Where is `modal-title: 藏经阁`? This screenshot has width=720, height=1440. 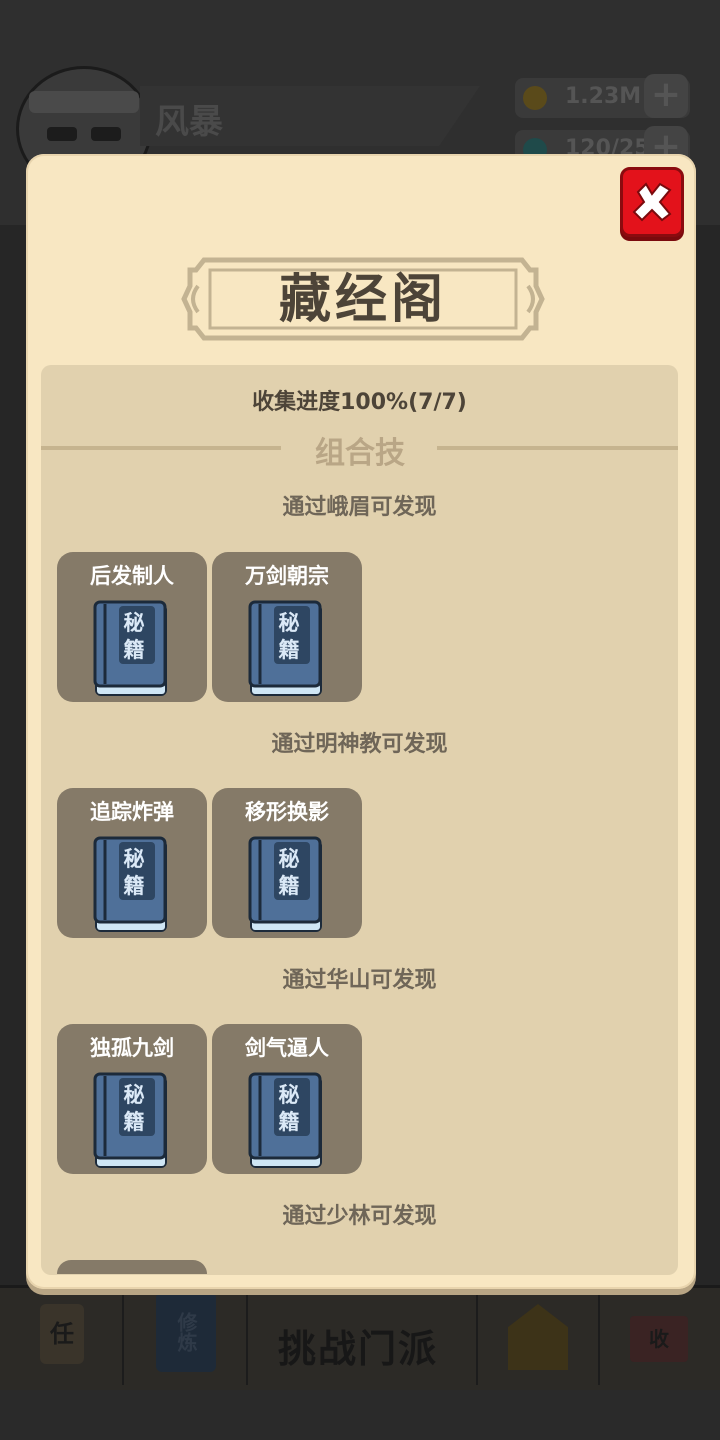
modal-title: 藏经阁 is located at coordinates (362, 300).